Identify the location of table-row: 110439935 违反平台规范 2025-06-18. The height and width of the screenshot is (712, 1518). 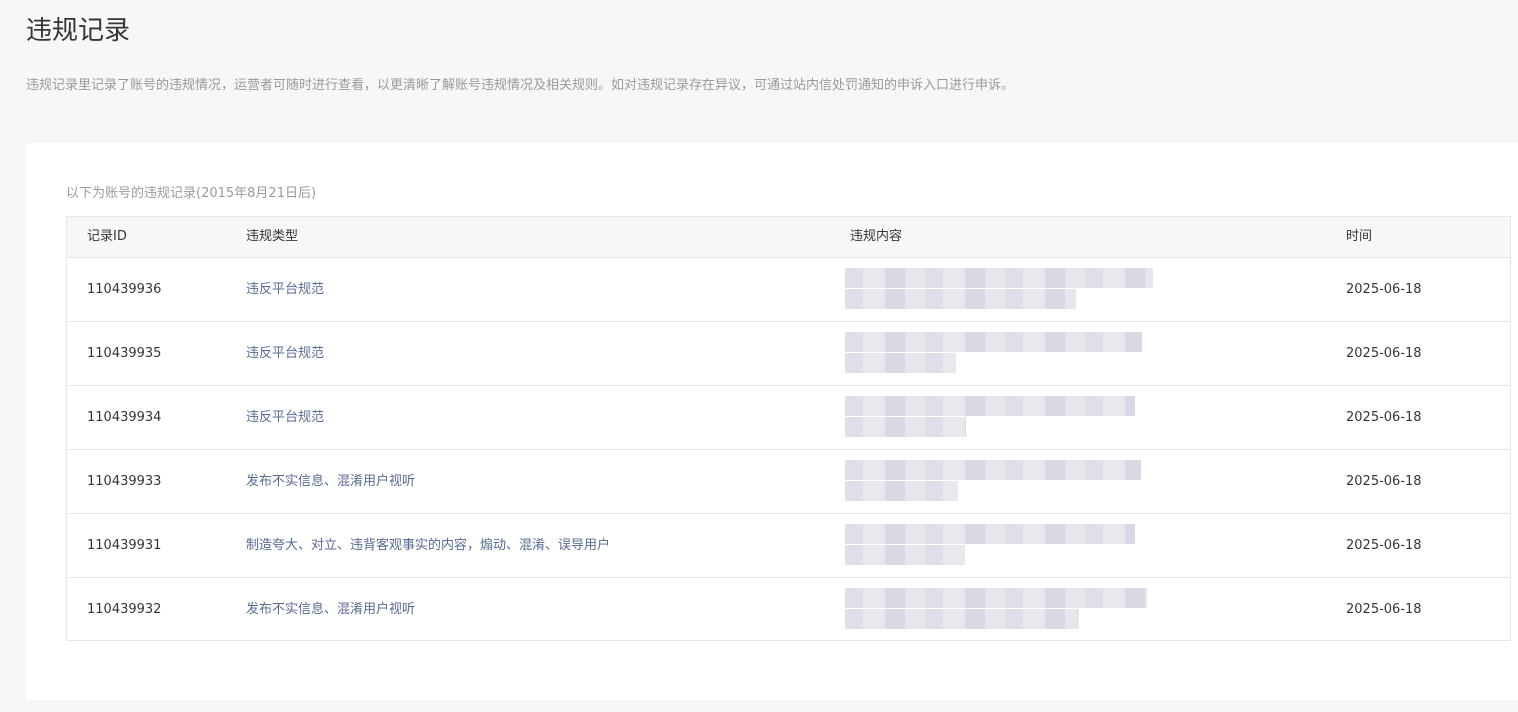
(788, 354).